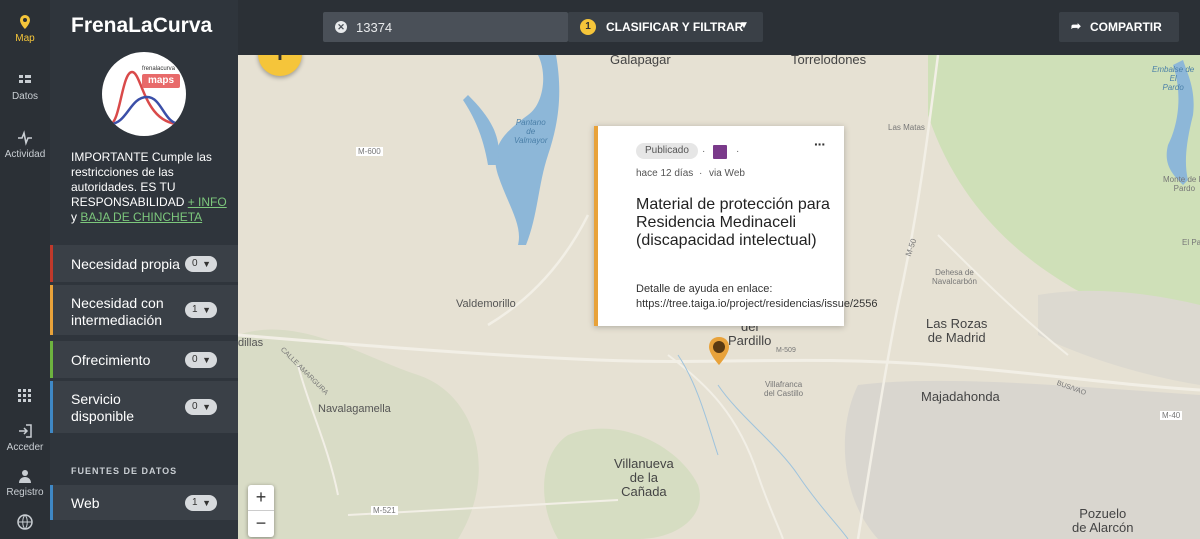 The width and height of the screenshot is (1200, 539). What do you see at coordinates (103, 407) in the screenshot?
I see `category-label: Servicio disponible` at bounding box center [103, 407].